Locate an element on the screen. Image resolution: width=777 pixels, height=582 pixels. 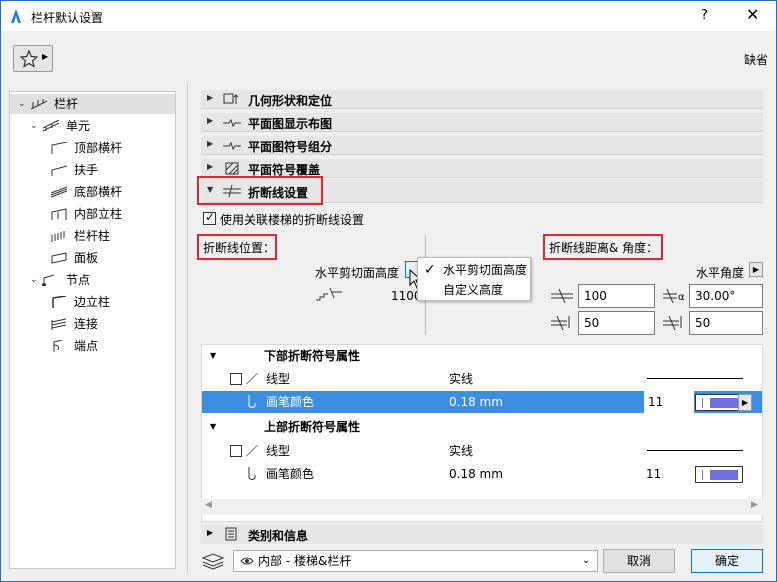
use-stair-break-label: 使用关联楼梯的折断线设置 is located at coordinates (292, 220).